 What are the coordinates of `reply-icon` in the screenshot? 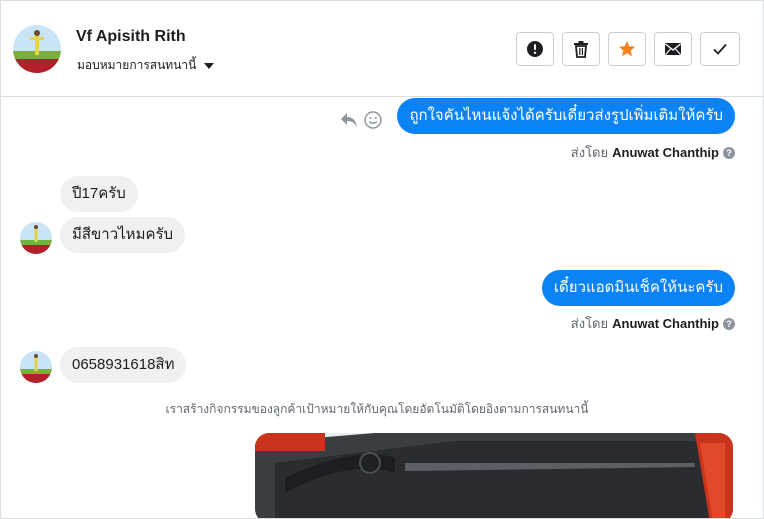 It's located at (349, 120).